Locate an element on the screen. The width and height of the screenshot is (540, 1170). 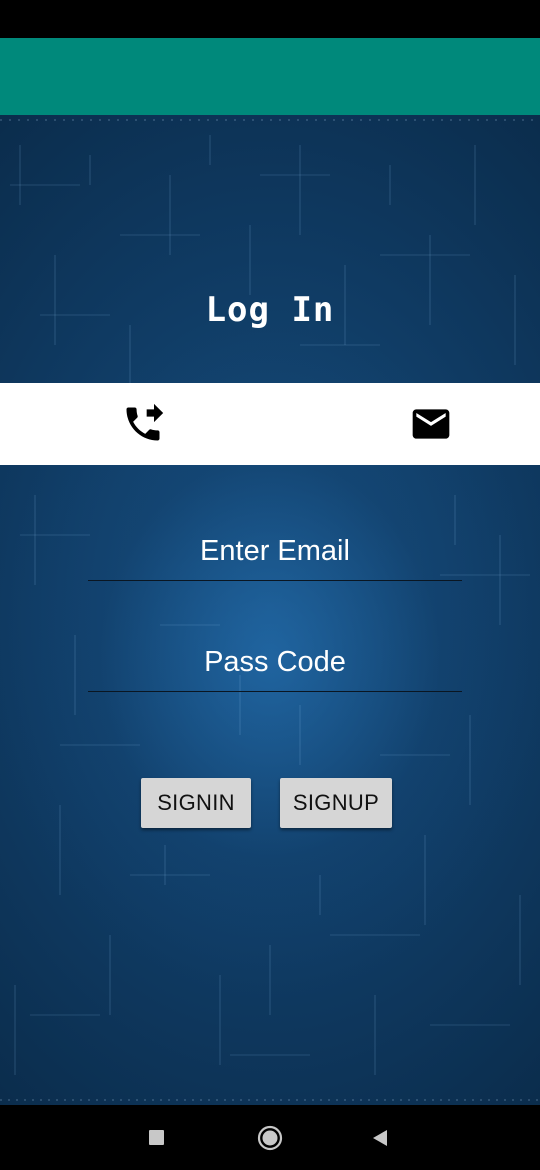
home-icon is located at coordinates (270, 1137).